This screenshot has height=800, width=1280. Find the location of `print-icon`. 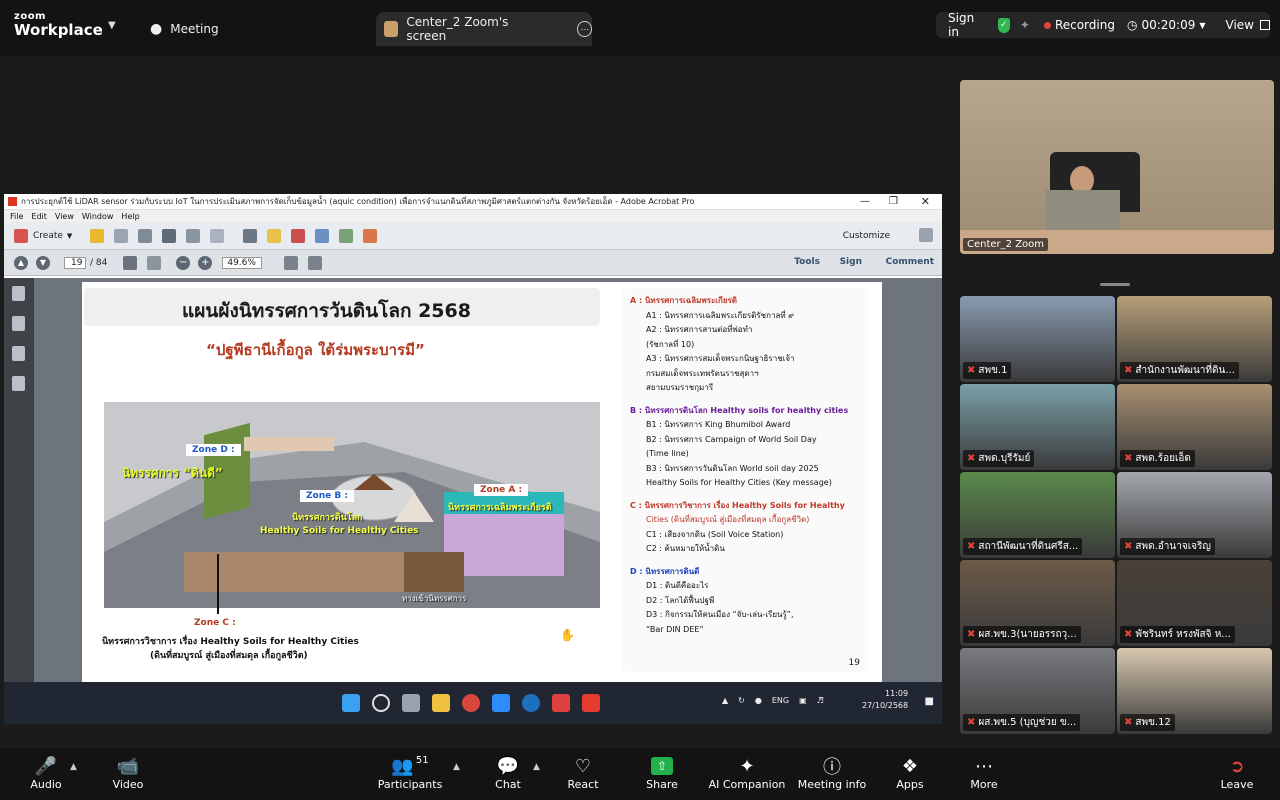

print-icon is located at coordinates (169, 235).